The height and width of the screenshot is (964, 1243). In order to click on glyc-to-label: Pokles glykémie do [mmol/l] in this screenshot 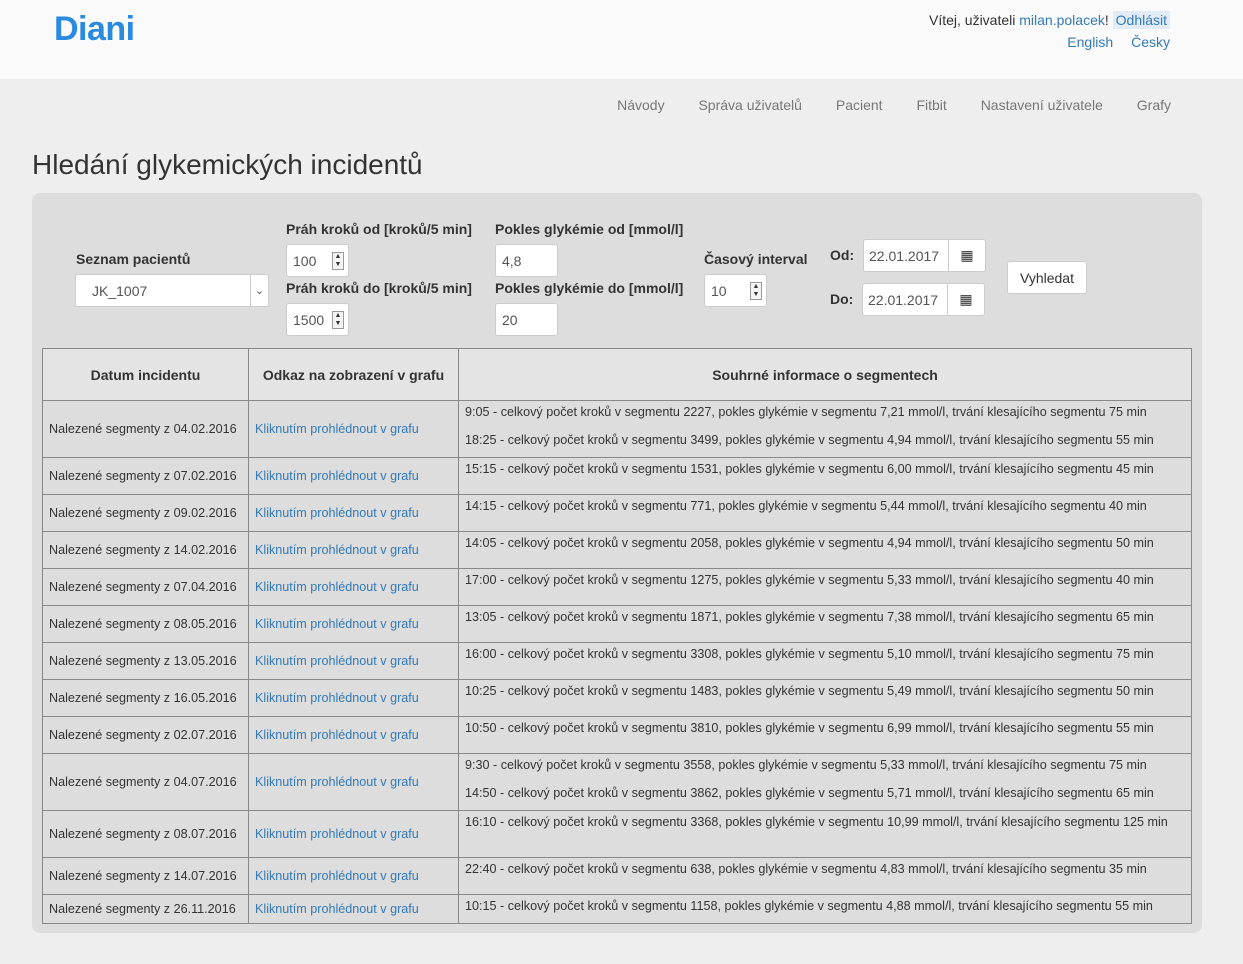, I will do `click(589, 288)`.